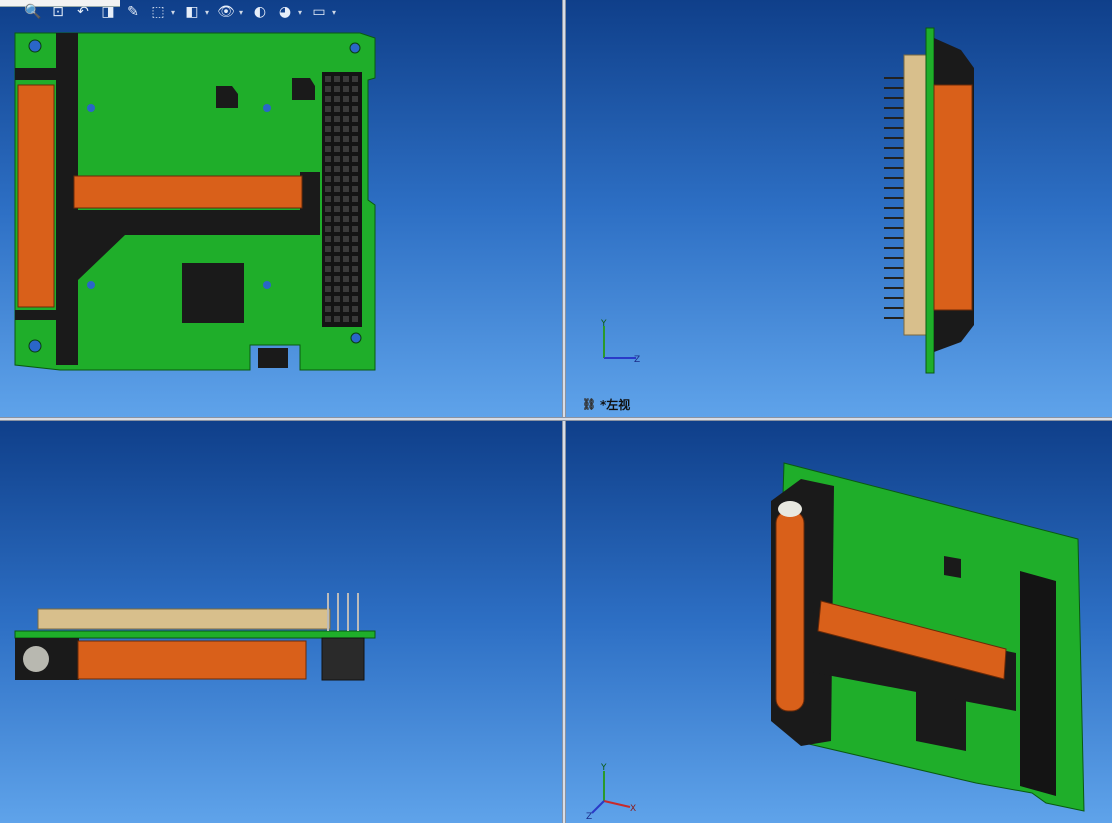 This screenshot has width=1112, height=823. Describe the element at coordinates (615, 405) in the screenshot. I see `view-name: *左视` at that location.